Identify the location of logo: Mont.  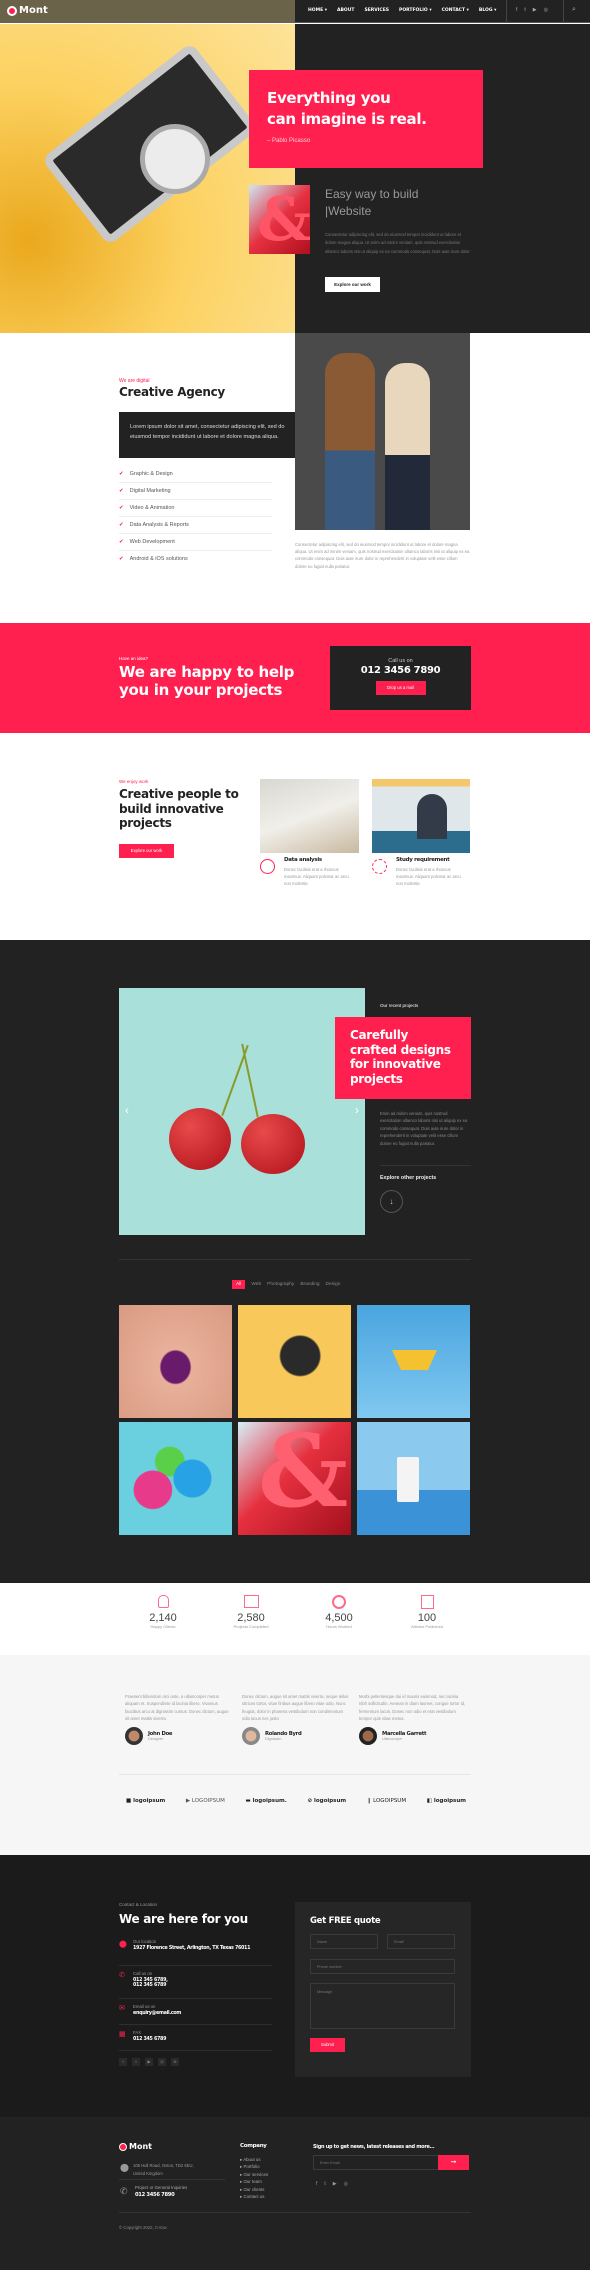
(27, 10).